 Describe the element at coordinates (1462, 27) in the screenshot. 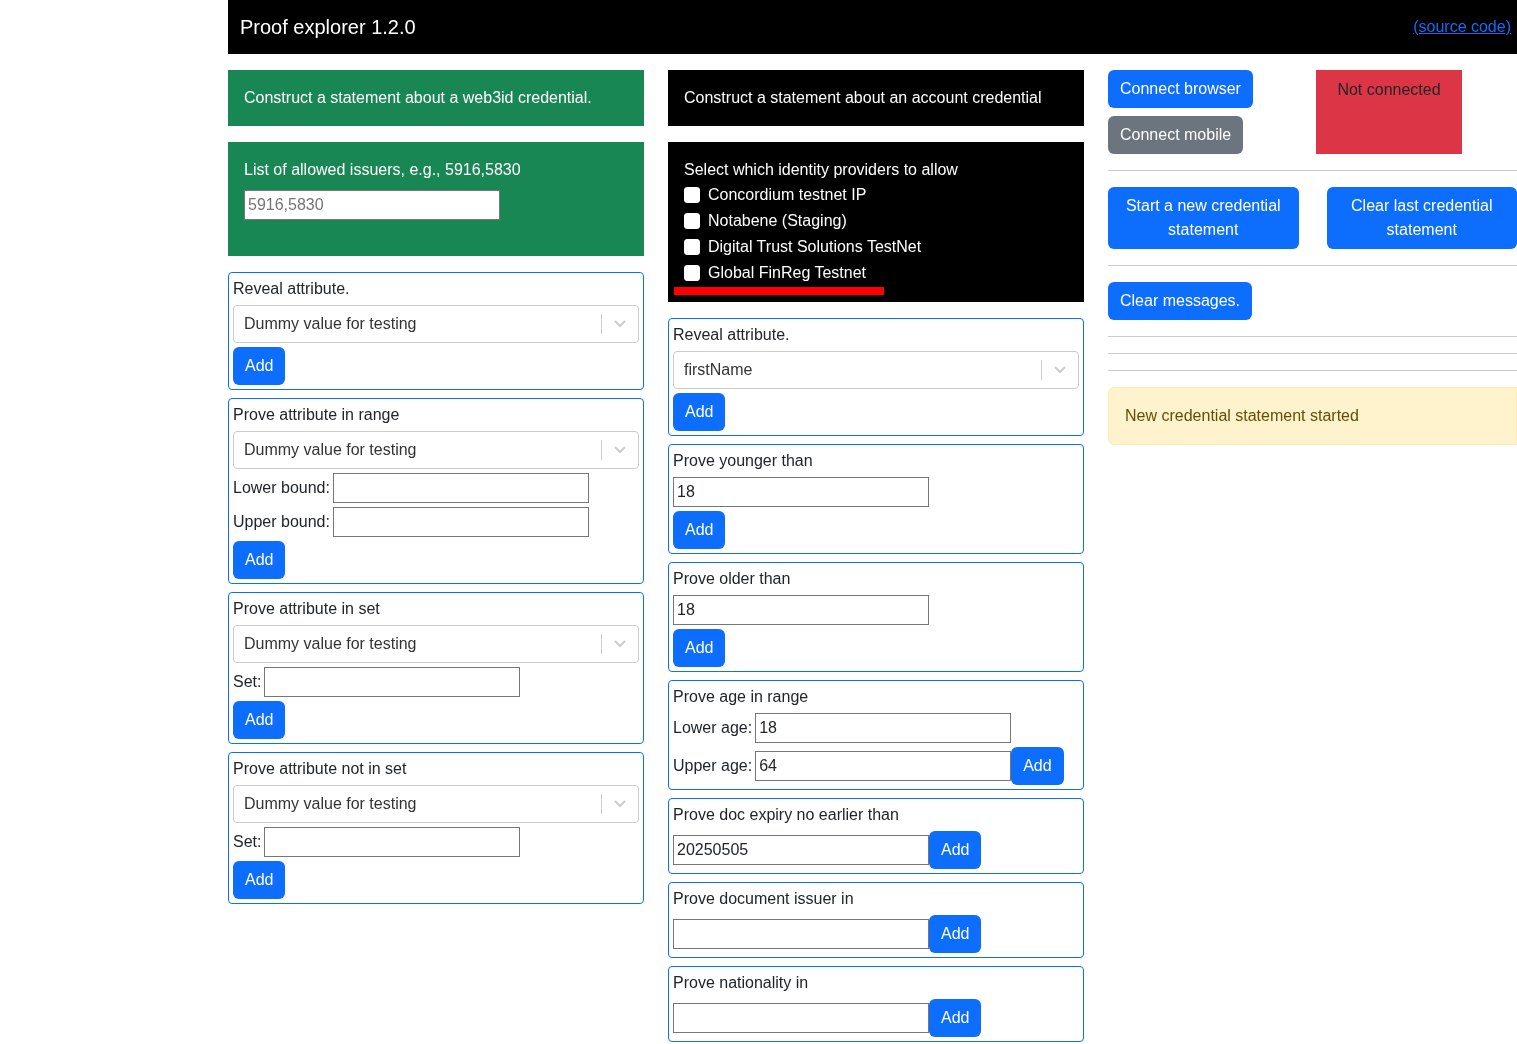

I see `source-code-link: (source code)` at that location.